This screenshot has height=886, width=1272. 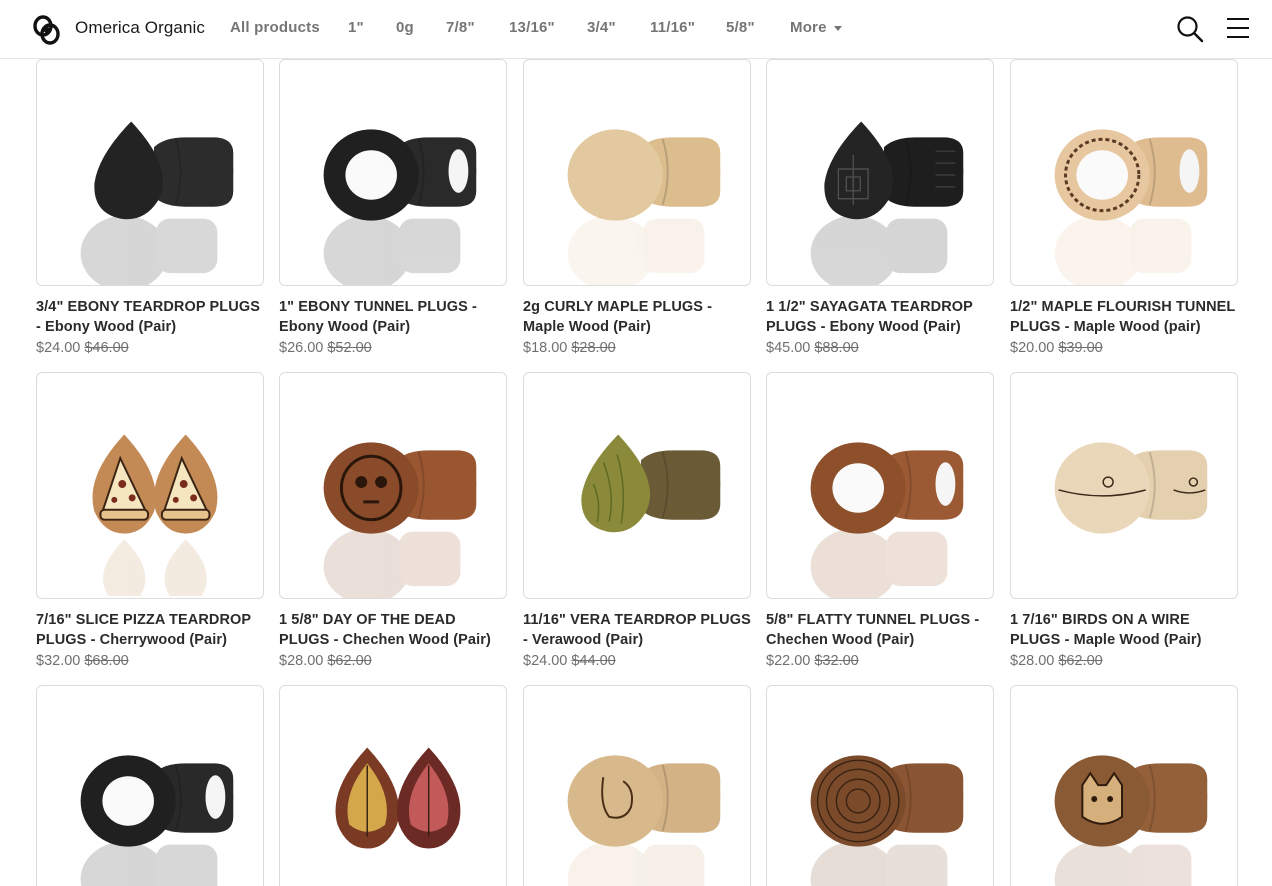 I want to click on sale-price: $22.00, so click(x=788, y=661).